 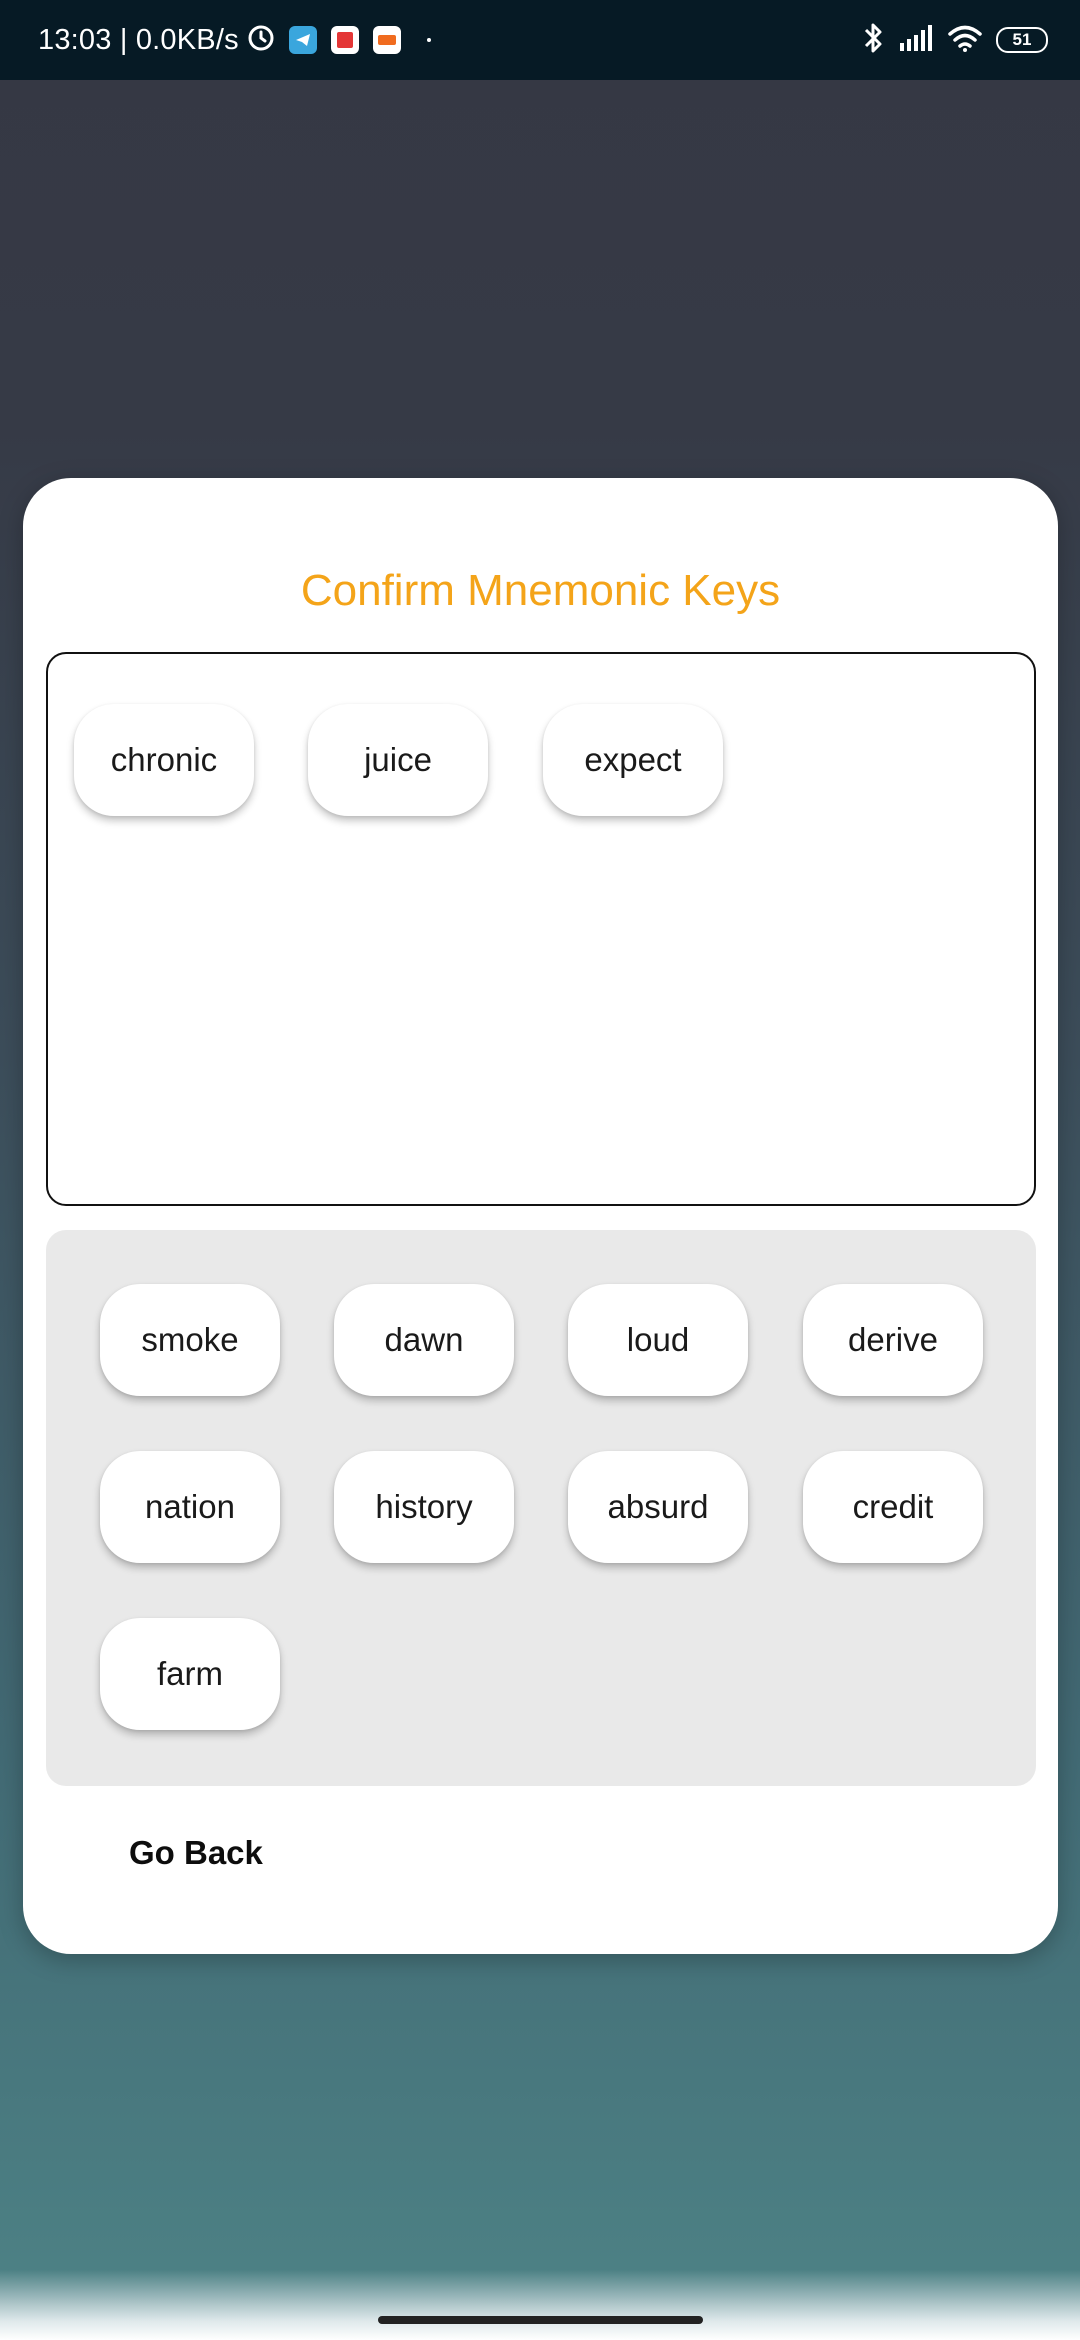 What do you see at coordinates (893, 1507) in the screenshot?
I see `word-chip-credit: credit` at bounding box center [893, 1507].